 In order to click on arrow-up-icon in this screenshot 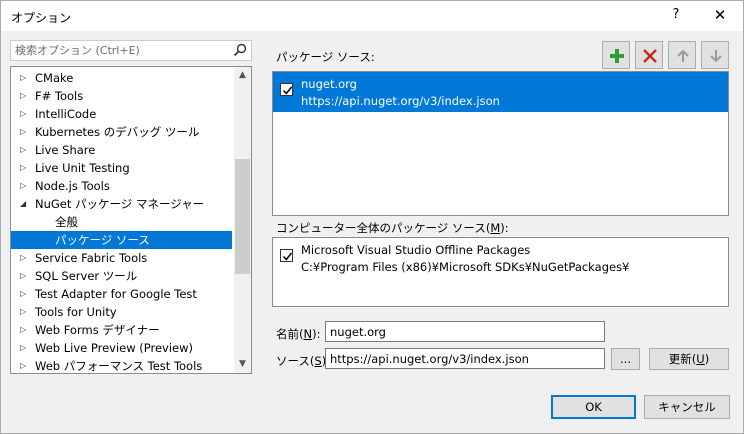, I will do `click(683, 55)`.